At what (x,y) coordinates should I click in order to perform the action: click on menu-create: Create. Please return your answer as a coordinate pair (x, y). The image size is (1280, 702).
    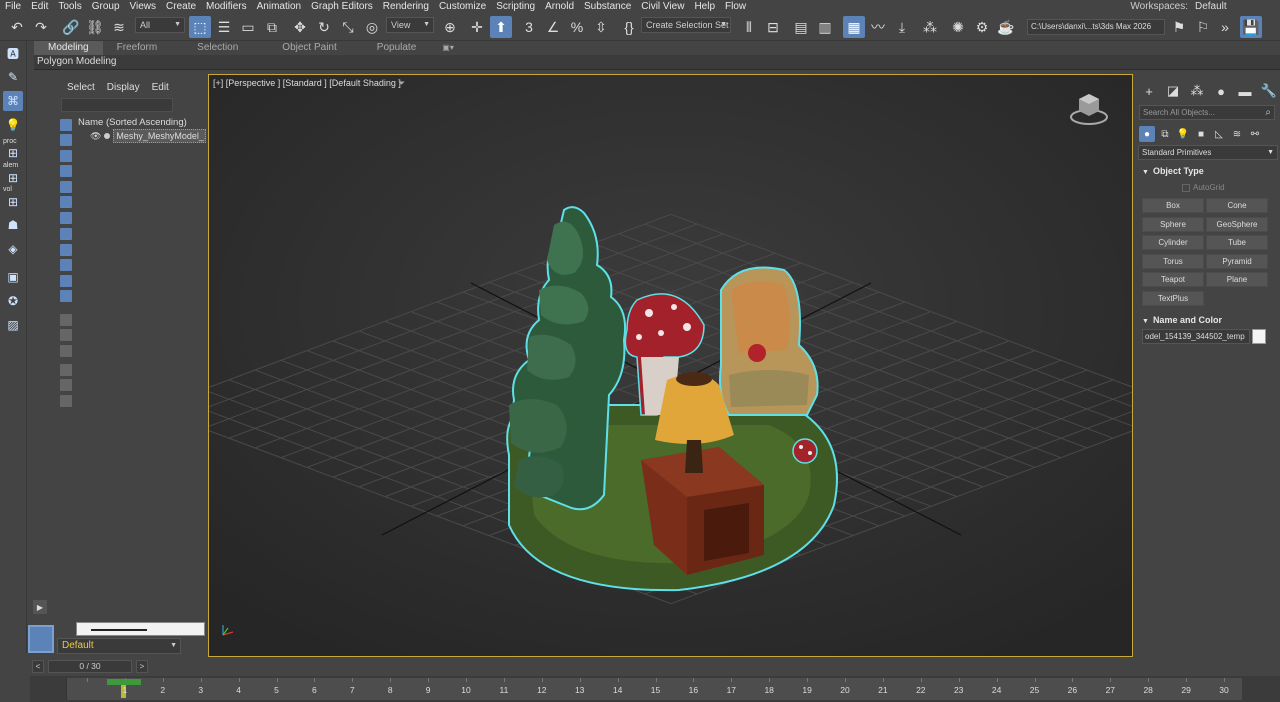
    Looking at the image, I should click on (181, 6).